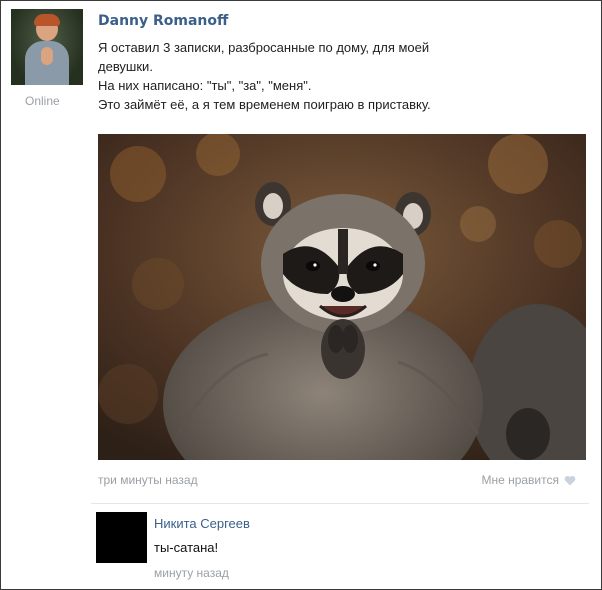 The image size is (602, 590). Describe the element at coordinates (125, 66) in the screenshot. I see `post-text-line: девушки.` at that location.